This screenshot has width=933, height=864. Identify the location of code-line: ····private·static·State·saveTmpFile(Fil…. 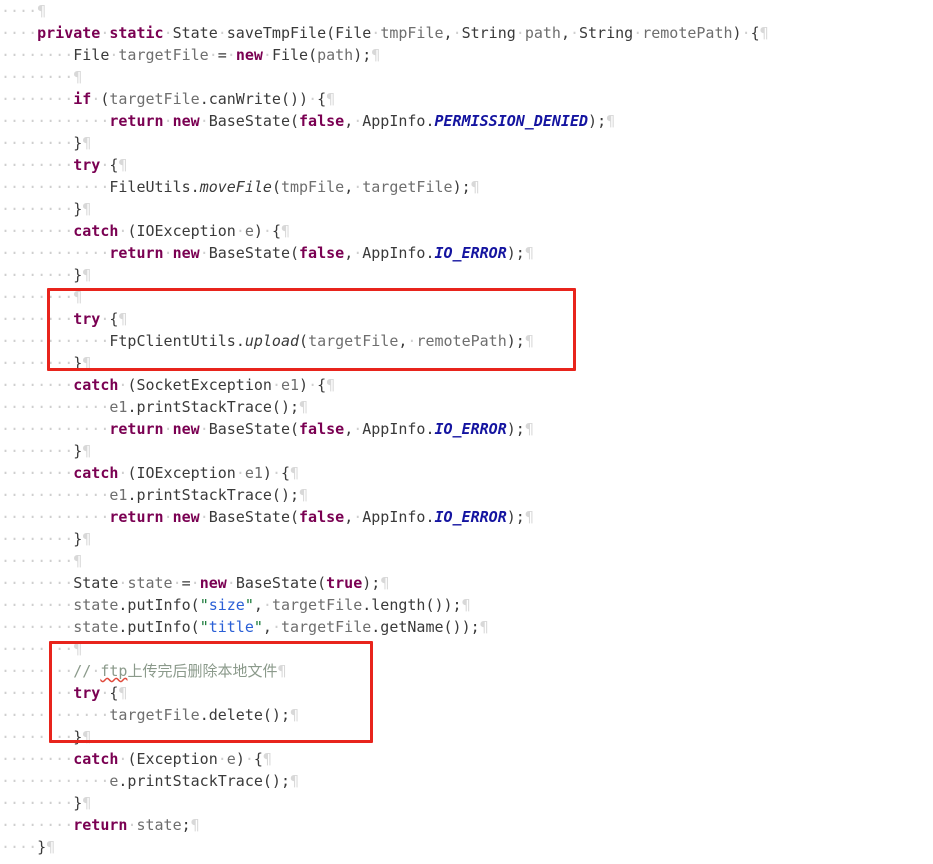
(466, 33).